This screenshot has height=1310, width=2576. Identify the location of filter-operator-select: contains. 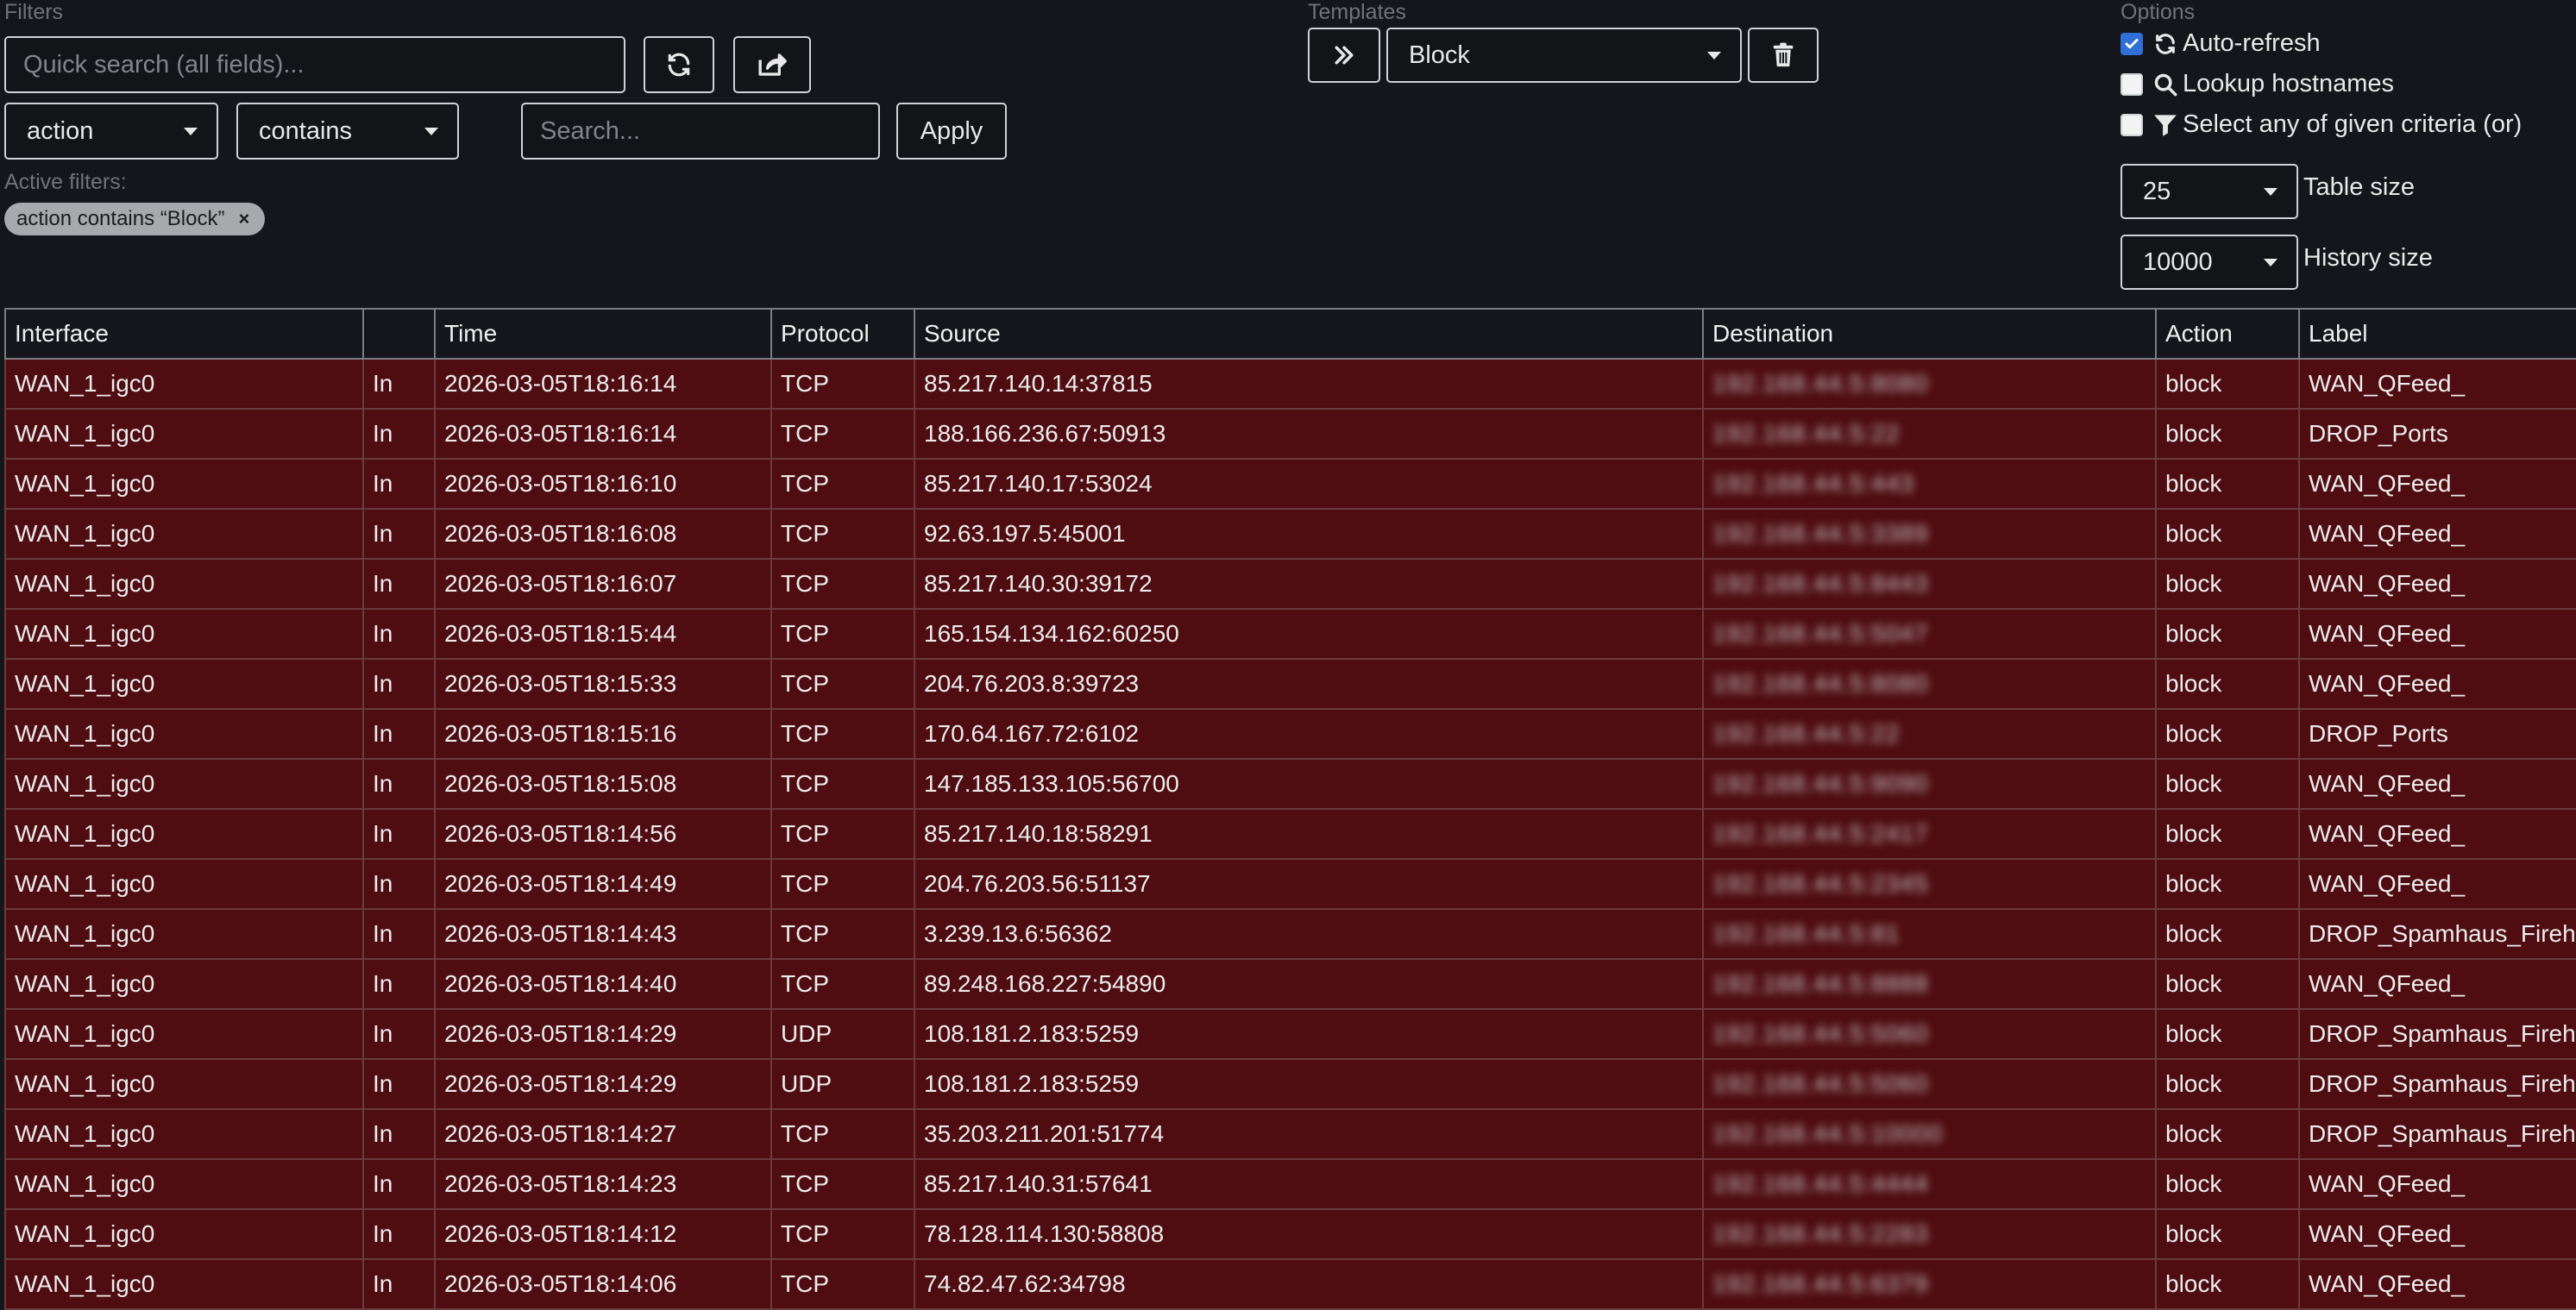
(347, 131).